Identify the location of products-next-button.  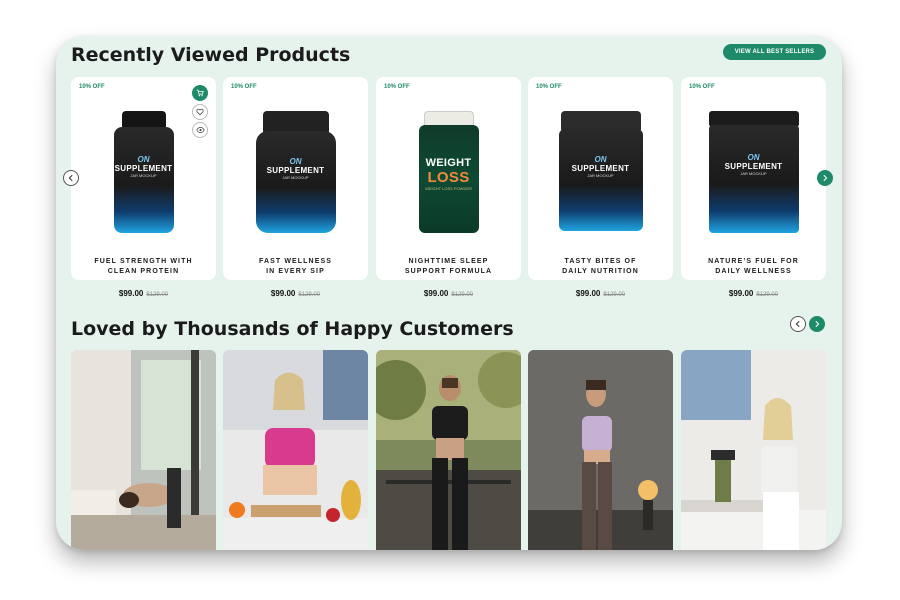
(825, 178).